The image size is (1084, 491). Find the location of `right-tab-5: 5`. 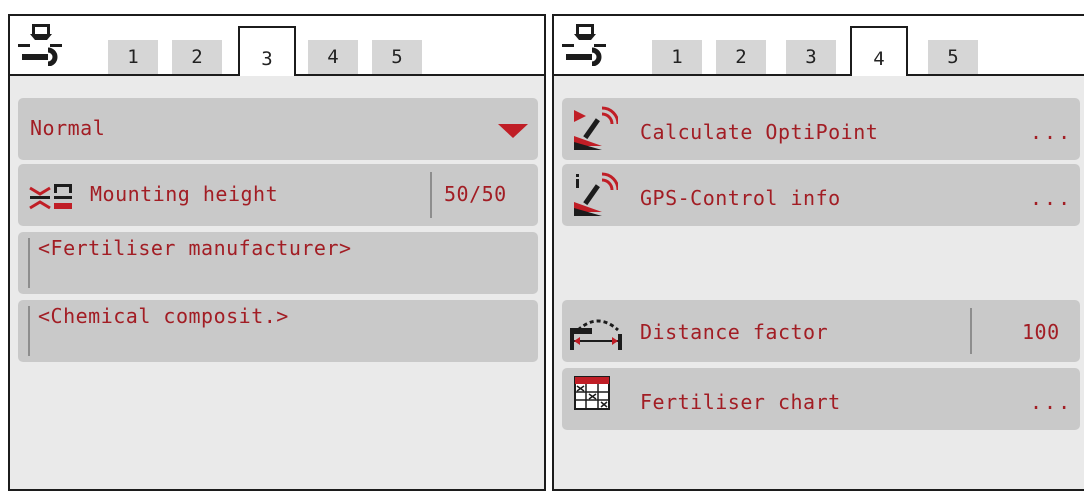

right-tab-5: 5 is located at coordinates (953, 57).